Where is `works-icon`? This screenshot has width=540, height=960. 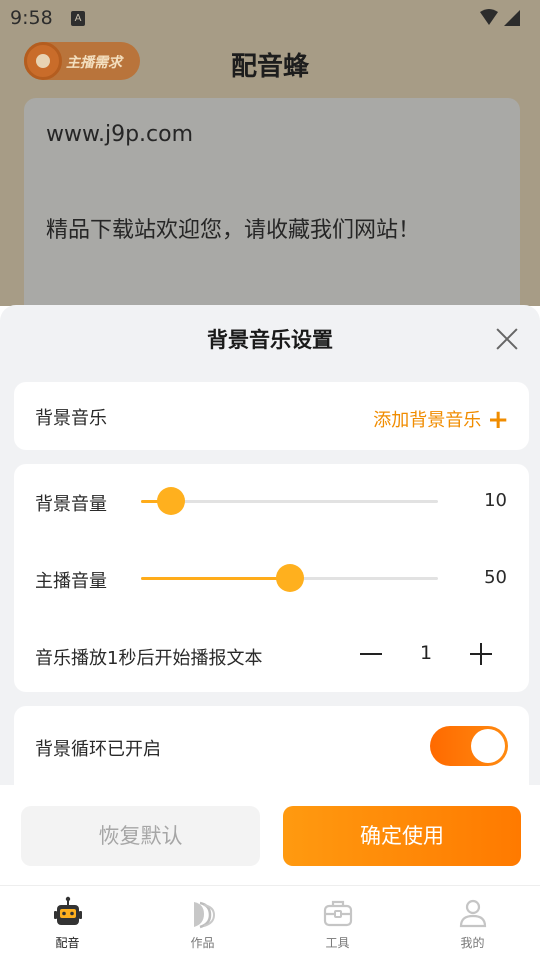 works-icon is located at coordinates (204, 915).